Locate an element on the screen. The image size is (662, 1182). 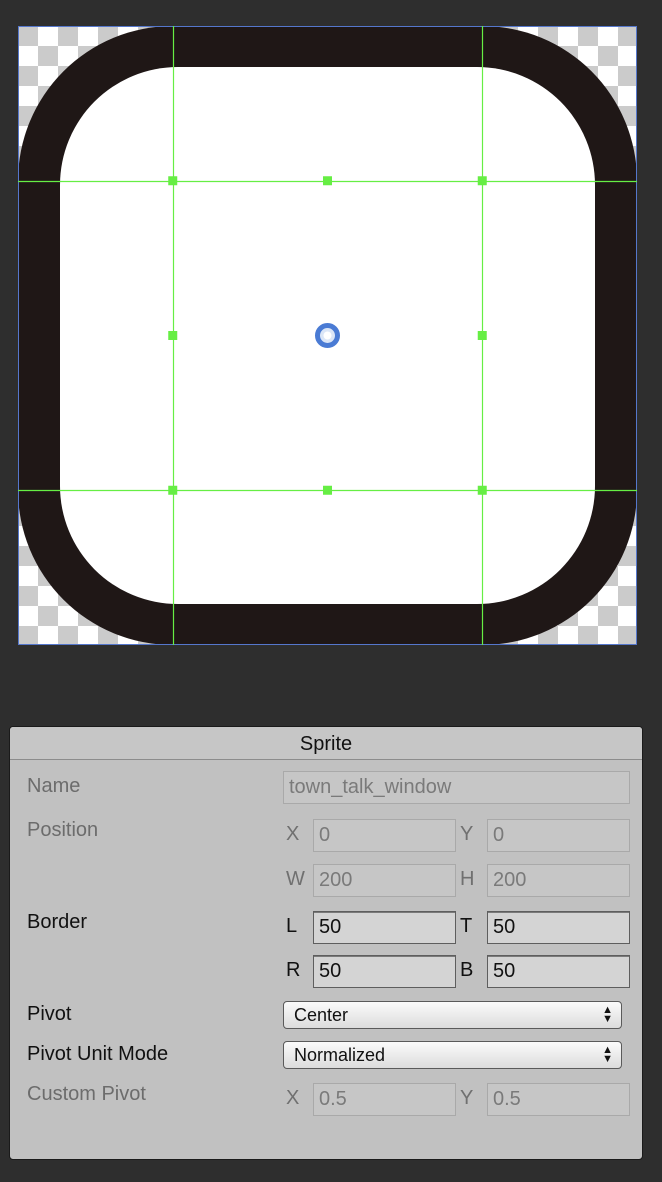
border-handle-top-right is located at coordinates (482, 181).